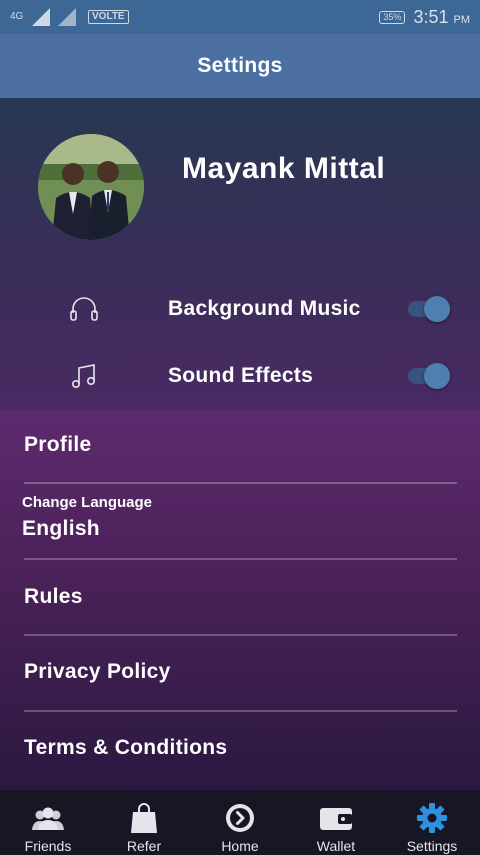 The height and width of the screenshot is (855, 480). Describe the element at coordinates (240, 672) in the screenshot. I see `privacy-policy-item: Privacy Policy` at that location.